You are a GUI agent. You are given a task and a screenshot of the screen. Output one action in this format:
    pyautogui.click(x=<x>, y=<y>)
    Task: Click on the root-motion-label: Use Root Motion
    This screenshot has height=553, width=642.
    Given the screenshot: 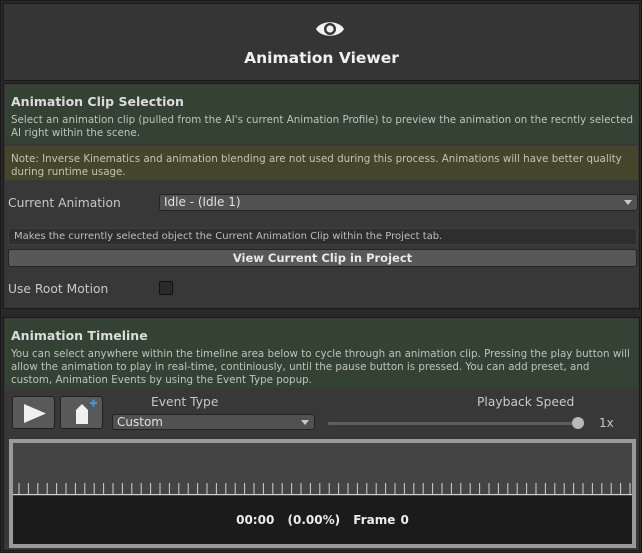 What is the action you would take?
    pyautogui.click(x=58, y=289)
    